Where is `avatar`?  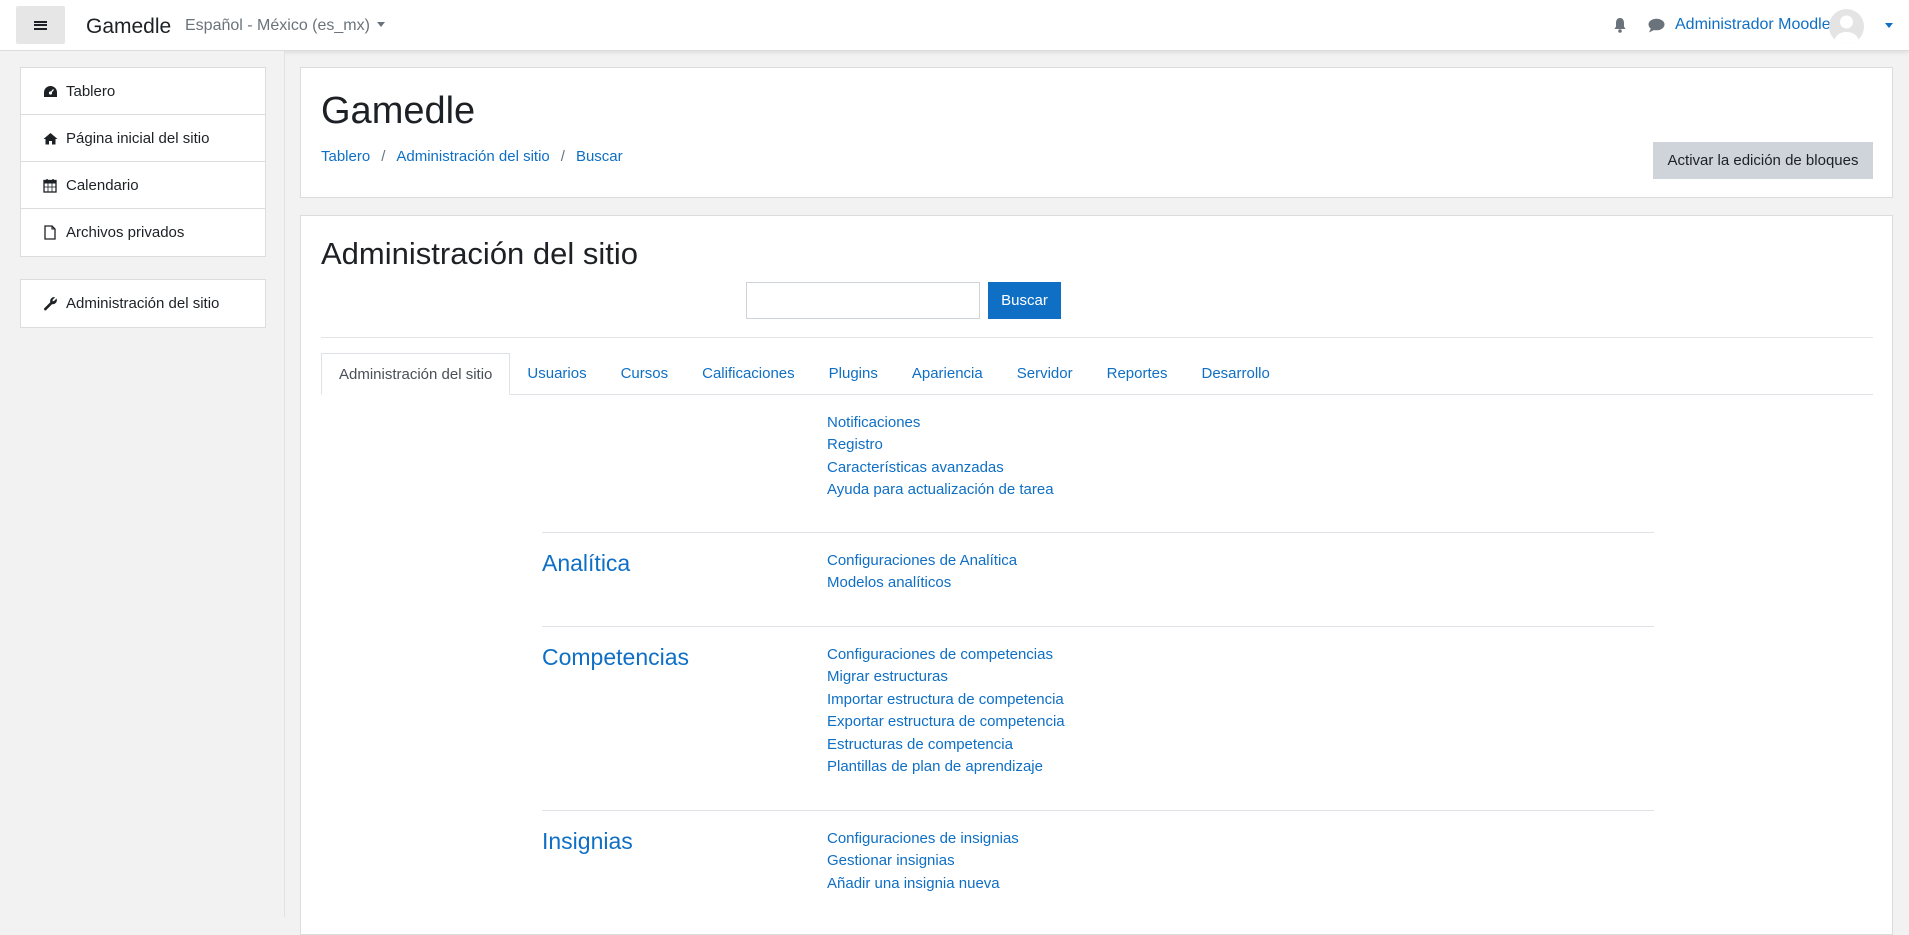
avatar is located at coordinates (1846, 26).